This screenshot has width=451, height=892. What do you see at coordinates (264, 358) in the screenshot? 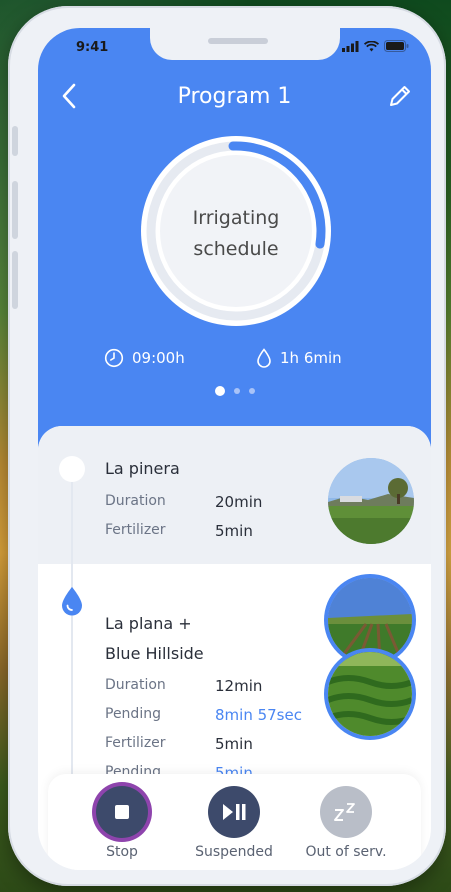
I see `water-drop-icon` at bounding box center [264, 358].